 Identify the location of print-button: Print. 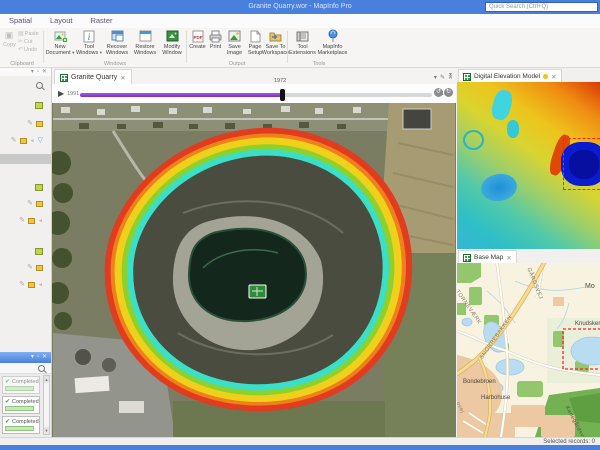
(215, 43).